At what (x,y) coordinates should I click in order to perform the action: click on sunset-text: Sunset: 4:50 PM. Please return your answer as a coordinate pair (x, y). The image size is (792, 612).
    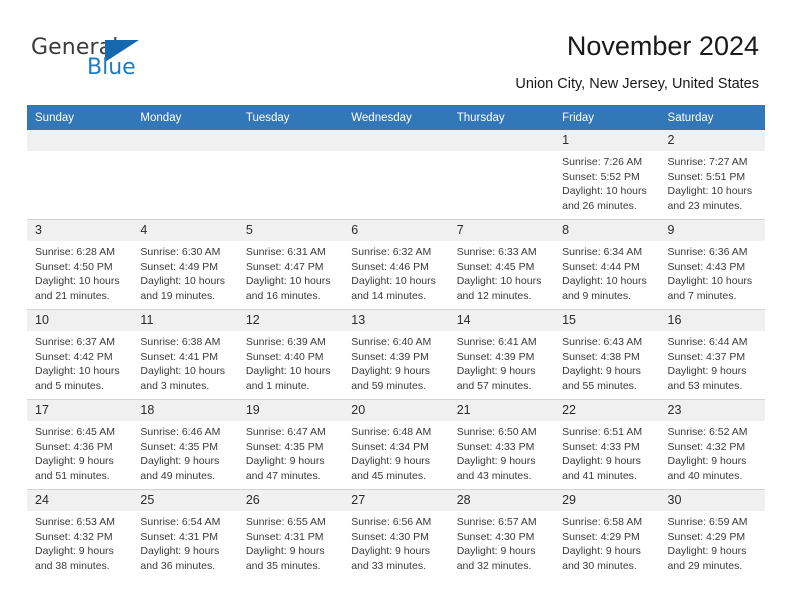
    Looking at the image, I should click on (74, 266).